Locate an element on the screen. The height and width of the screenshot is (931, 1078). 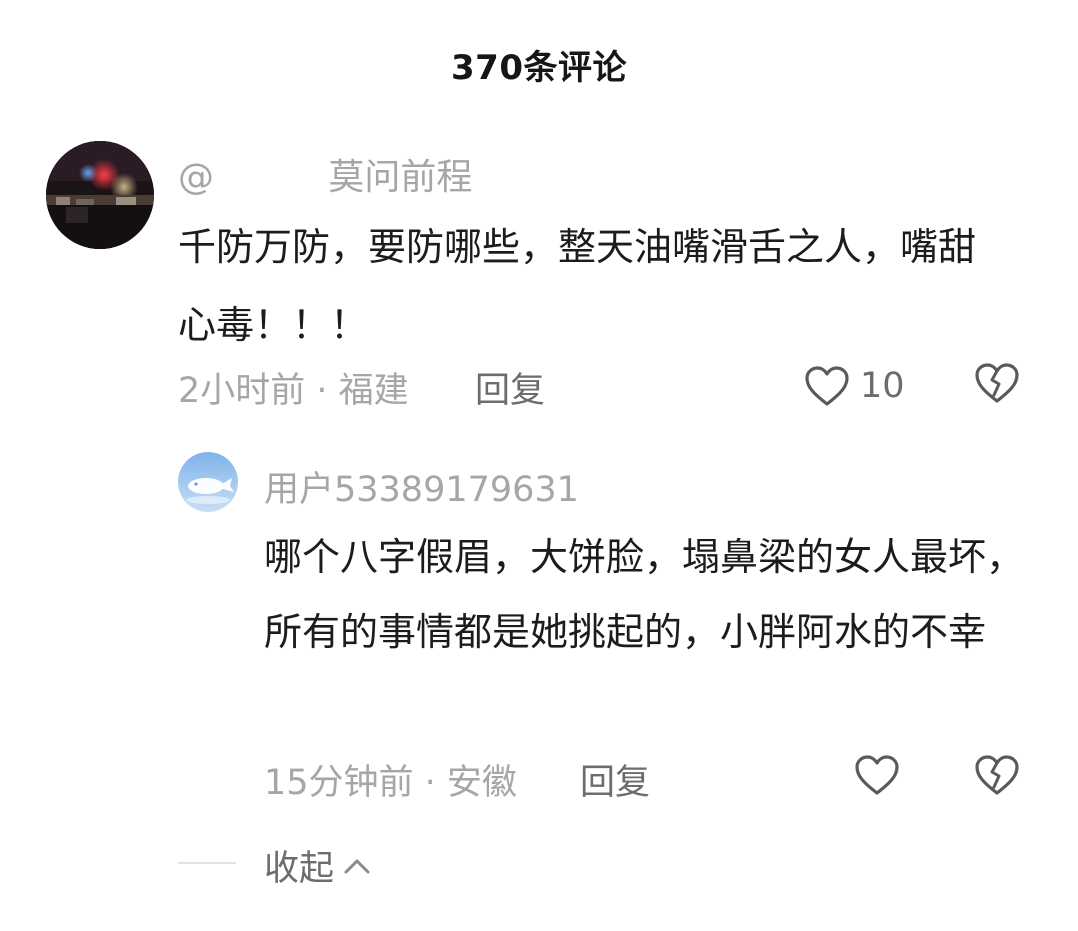
reply-avatar is located at coordinates (208, 482).